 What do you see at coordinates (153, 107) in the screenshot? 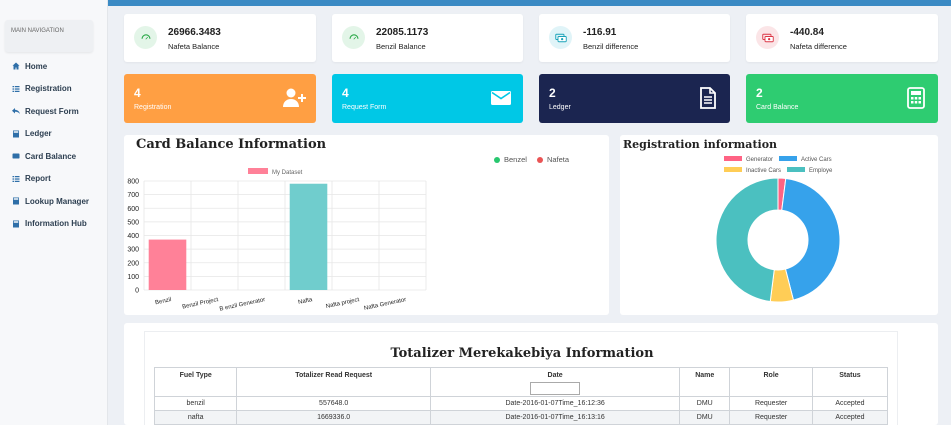
I see `card-label: Registration` at bounding box center [153, 107].